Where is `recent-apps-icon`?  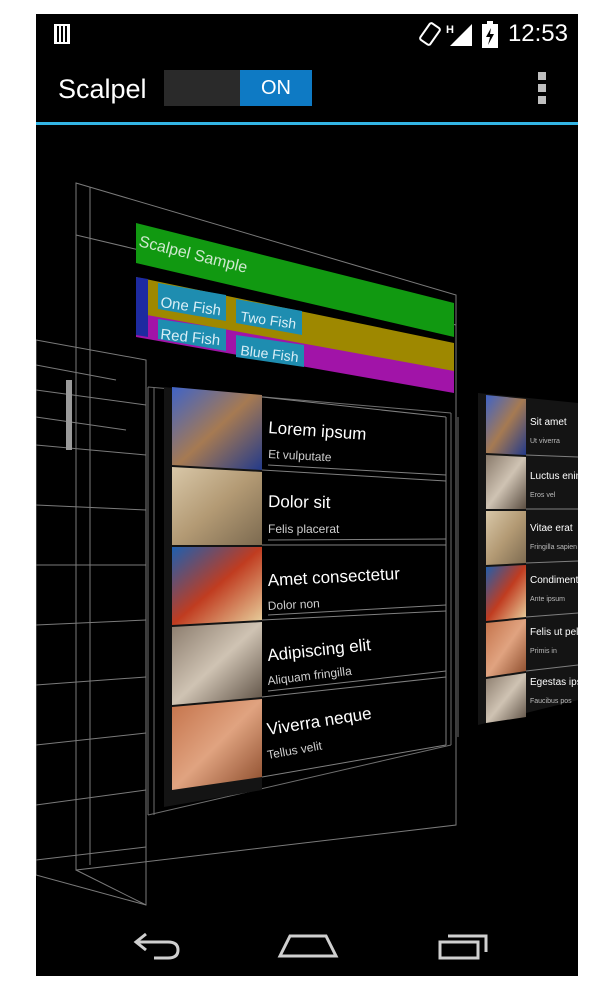
recent-apps-icon is located at coordinates (463, 947).